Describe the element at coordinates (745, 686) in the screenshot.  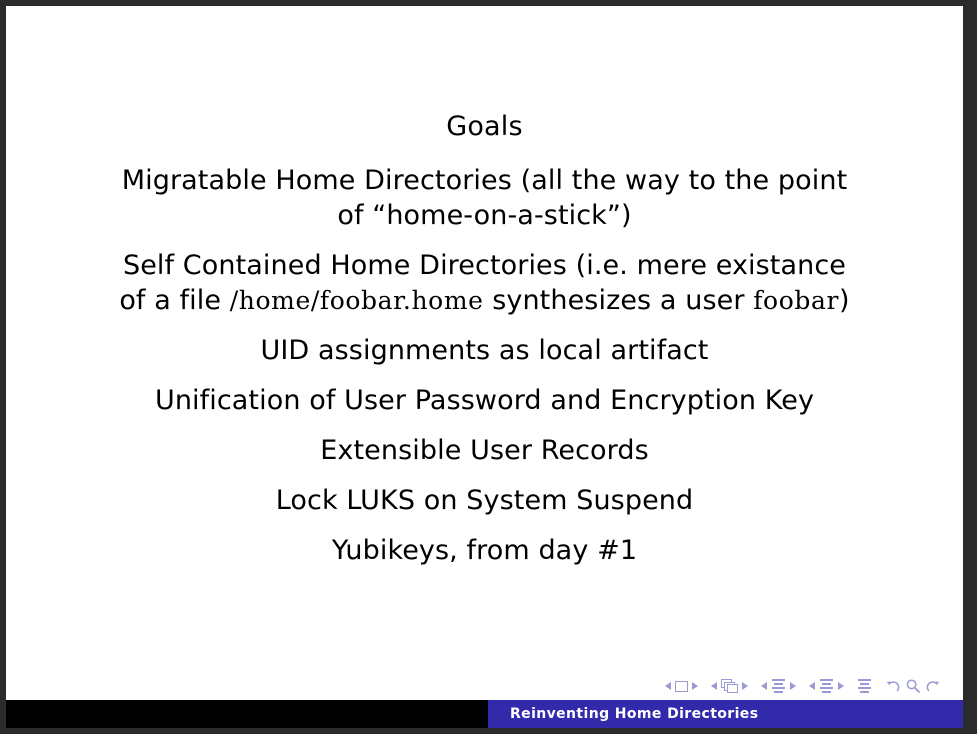
I see `next-frame-icon` at that location.